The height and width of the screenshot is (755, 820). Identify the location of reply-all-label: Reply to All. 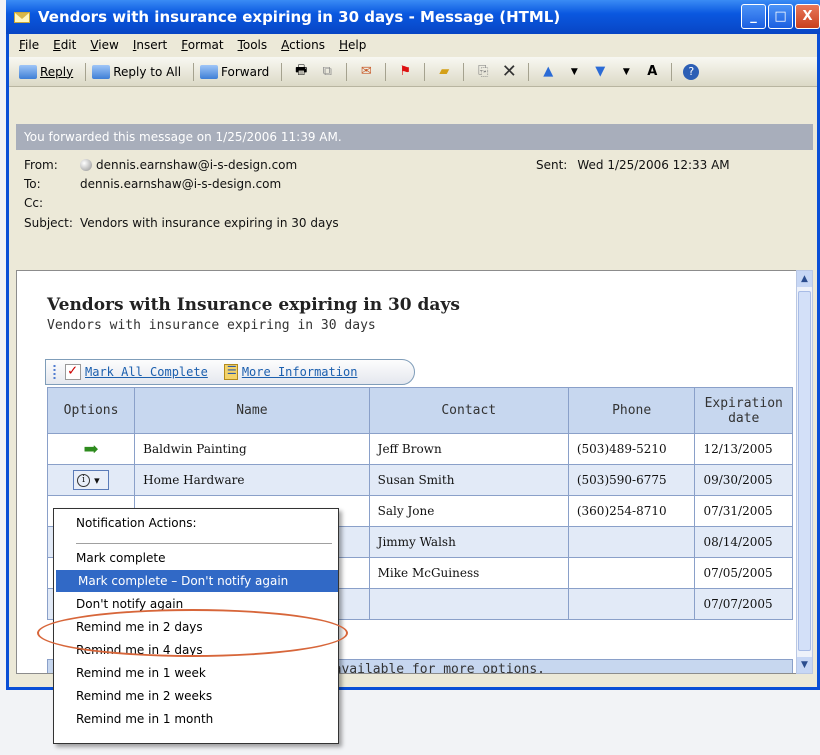
(147, 71).